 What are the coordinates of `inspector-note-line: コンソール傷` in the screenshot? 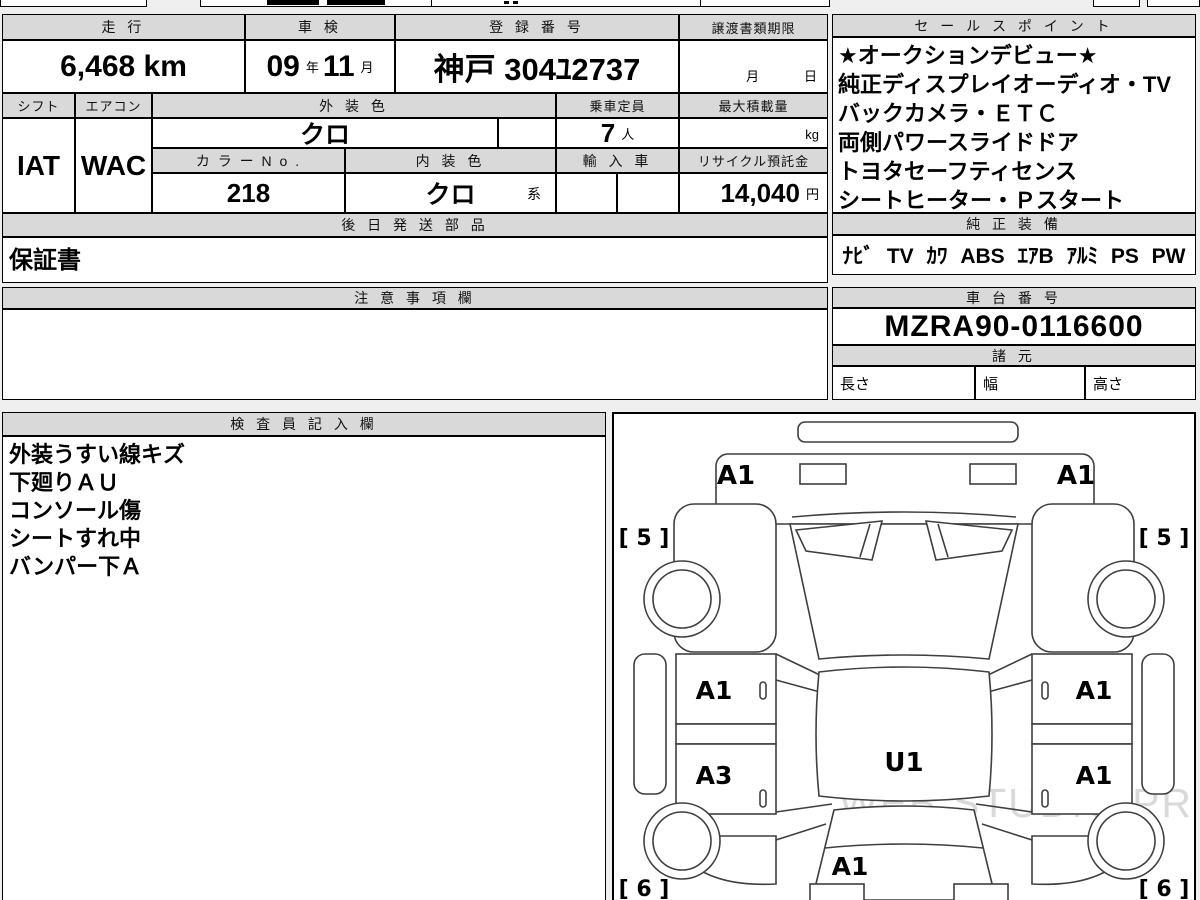 It's located at (75, 510).